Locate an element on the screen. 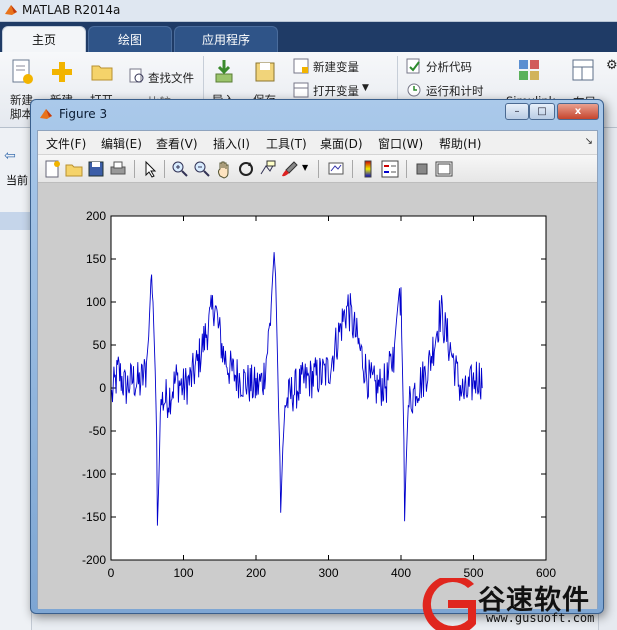 The image size is (617, 630). figure-title: Figure 3 is located at coordinates (83, 114).